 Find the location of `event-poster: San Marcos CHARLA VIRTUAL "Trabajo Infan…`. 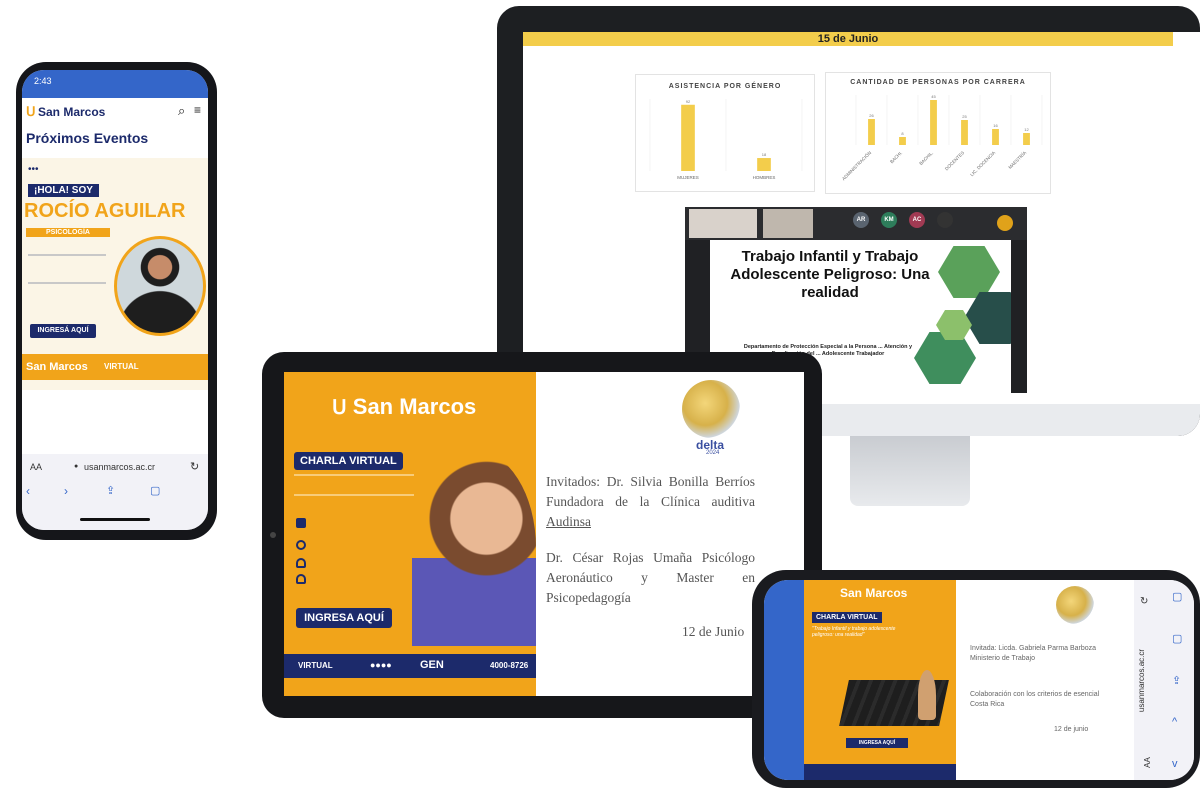

event-poster: San Marcos CHARLA VIRTUAL "Trabajo Infan… is located at coordinates (880, 680).